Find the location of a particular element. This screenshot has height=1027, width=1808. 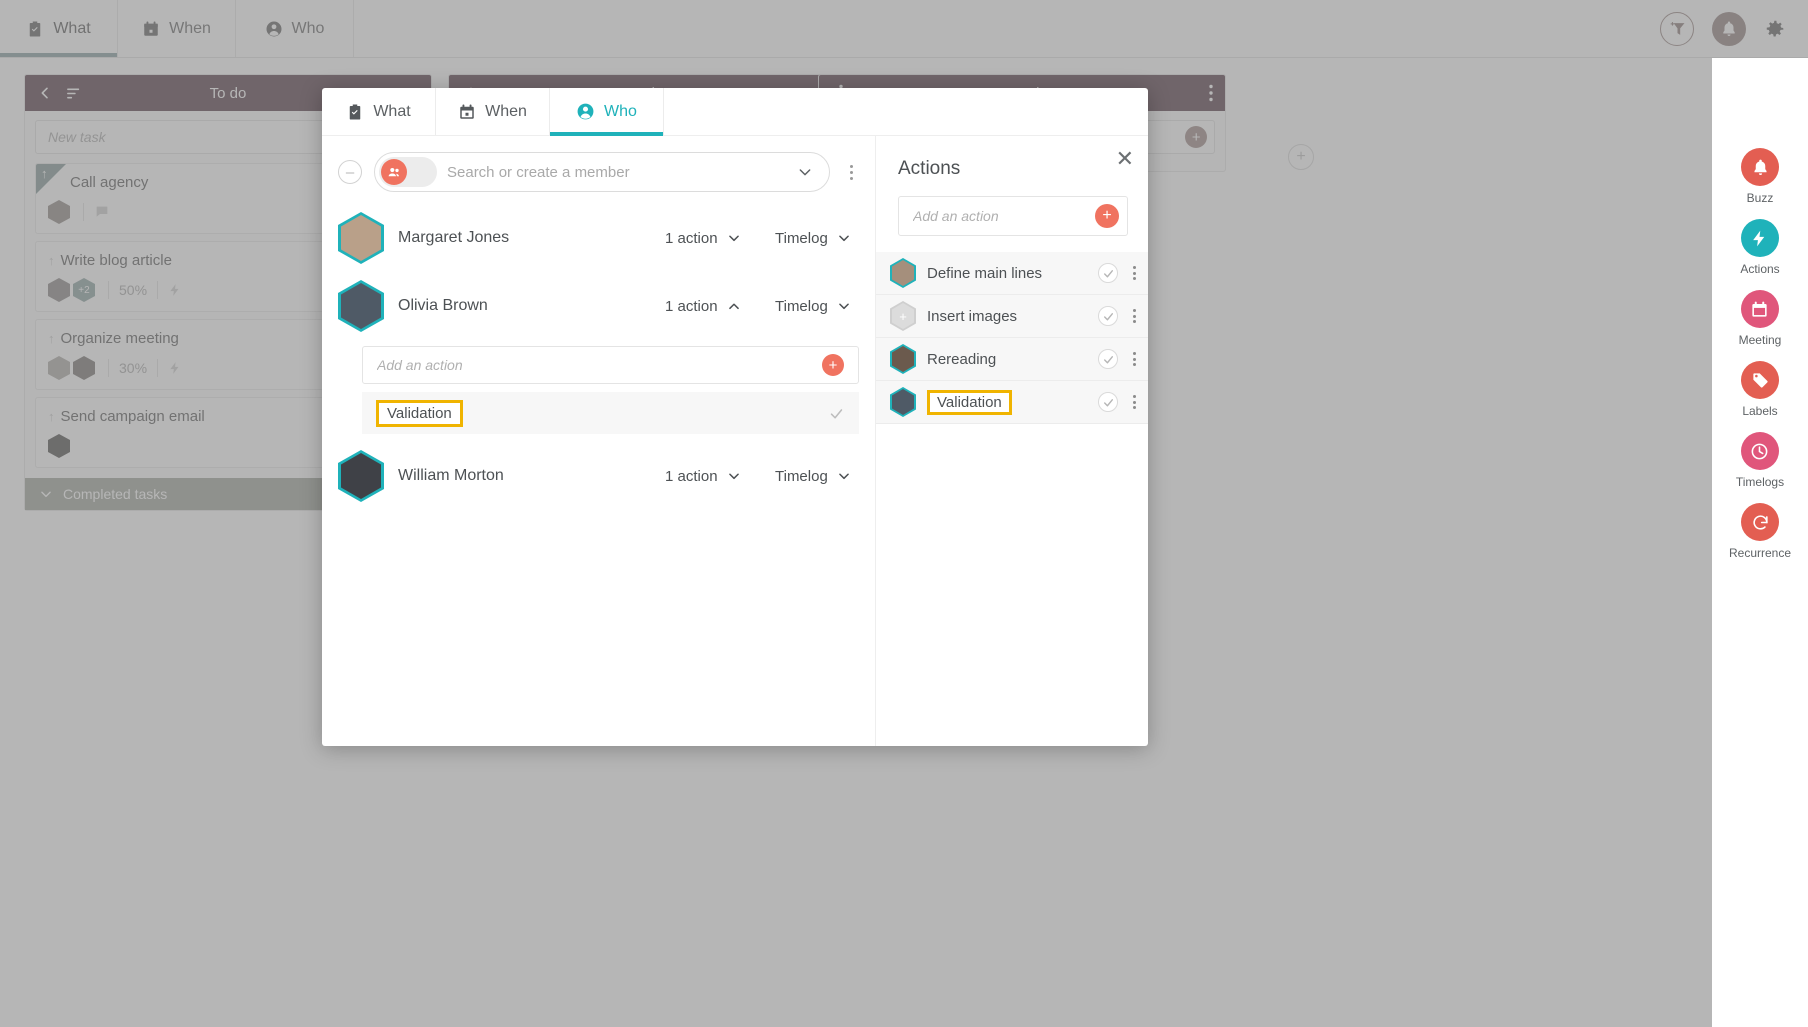

member-row: William Morton 1 action Timelog is located at coordinates (598, 476).